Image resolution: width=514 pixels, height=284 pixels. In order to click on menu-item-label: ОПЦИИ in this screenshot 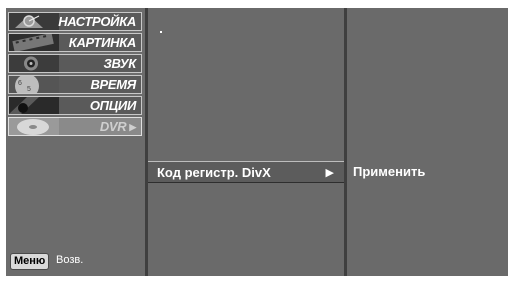, I will do `click(112, 105)`.